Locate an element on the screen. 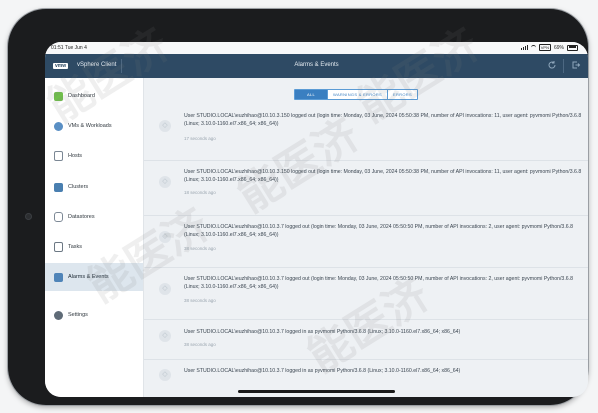 The width and height of the screenshot is (598, 413). filter-warnings-button: WARNINGS & ERRORS is located at coordinates (358, 94).